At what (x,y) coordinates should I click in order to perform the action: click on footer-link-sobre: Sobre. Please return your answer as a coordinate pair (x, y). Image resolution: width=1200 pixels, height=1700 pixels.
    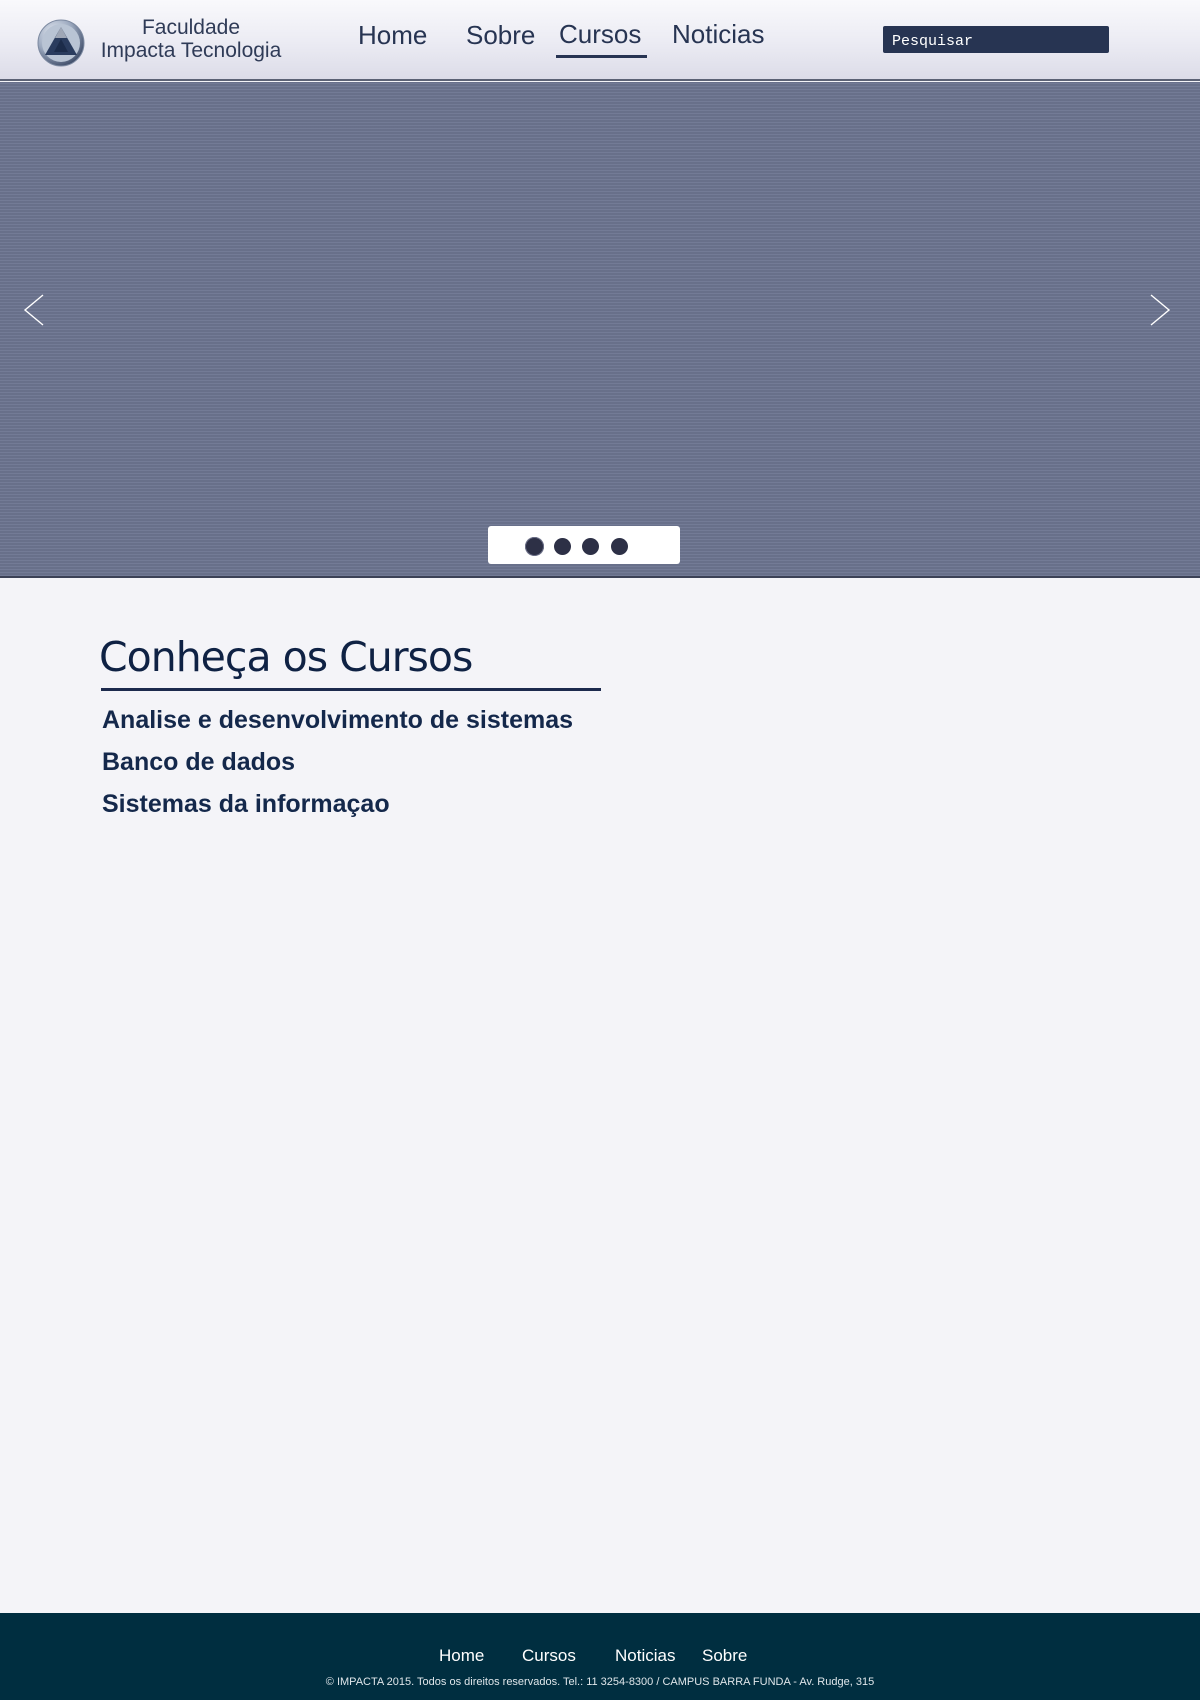
    Looking at the image, I should click on (724, 1656).